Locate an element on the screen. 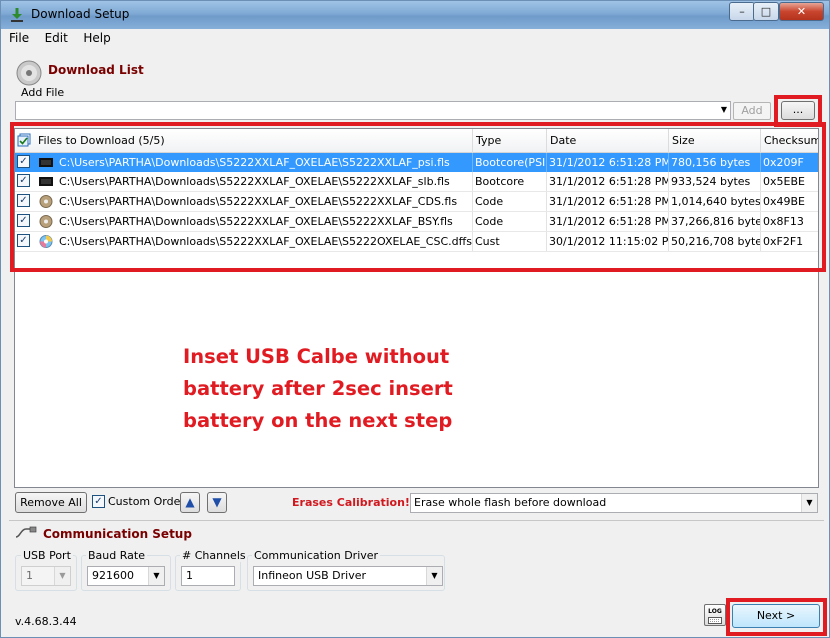 Image resolution: width=830 pixels, height=638 pixels. baud-rate-label: Baud Rate is located at coordinates (116, 555).